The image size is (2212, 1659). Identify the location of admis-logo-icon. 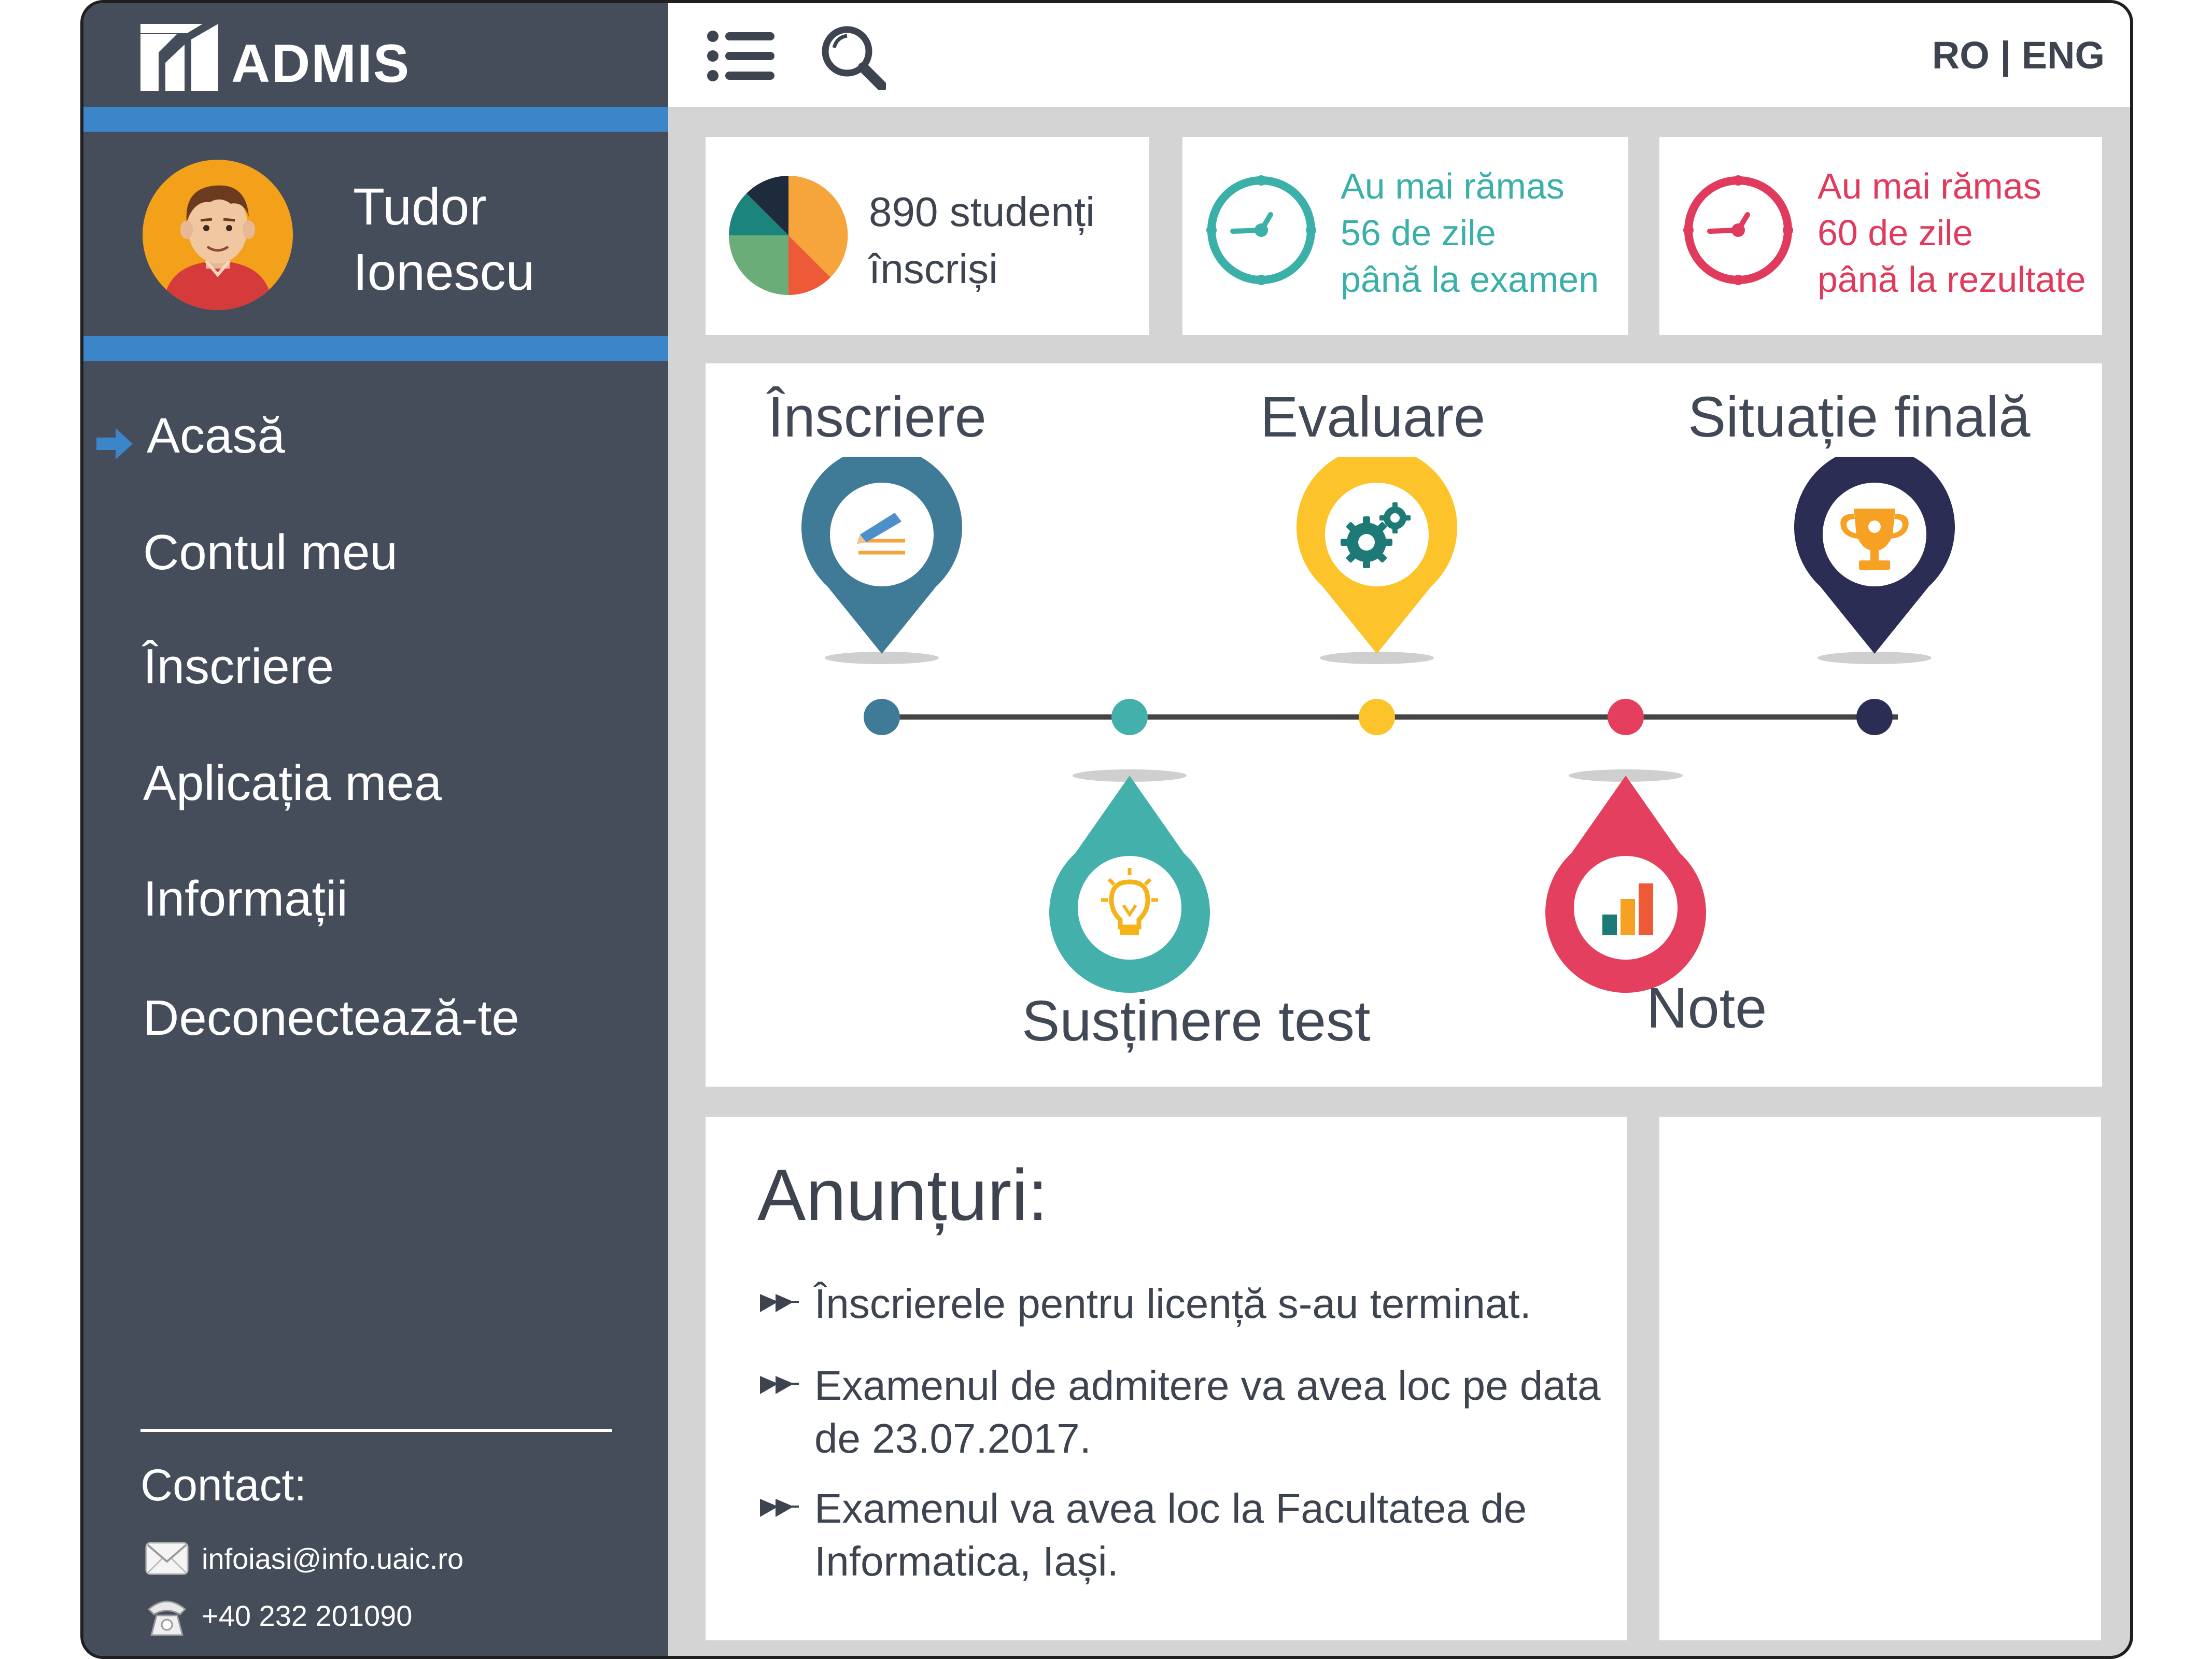
(179, 57).